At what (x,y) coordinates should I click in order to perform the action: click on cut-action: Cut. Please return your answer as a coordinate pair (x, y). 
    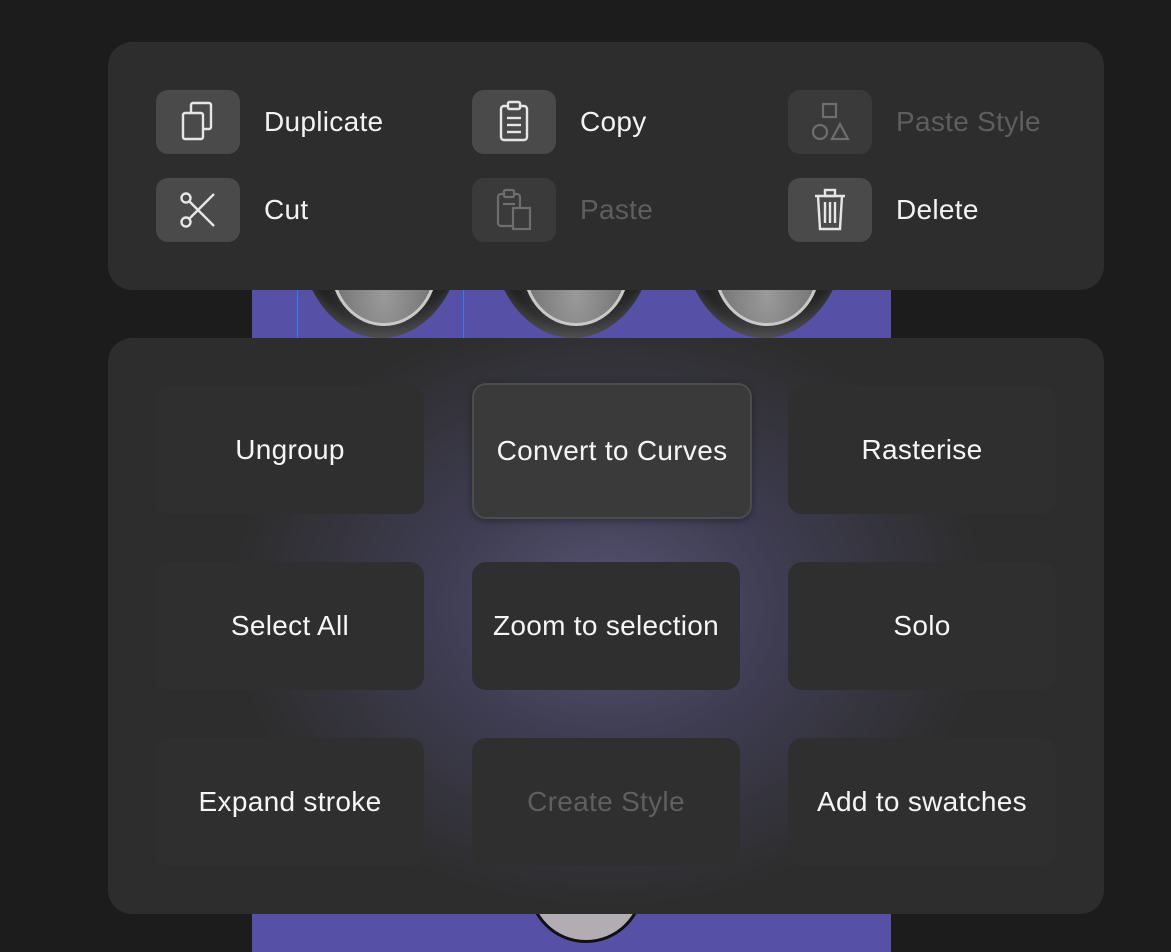
    Looking at the image, I should click on (232, 210).